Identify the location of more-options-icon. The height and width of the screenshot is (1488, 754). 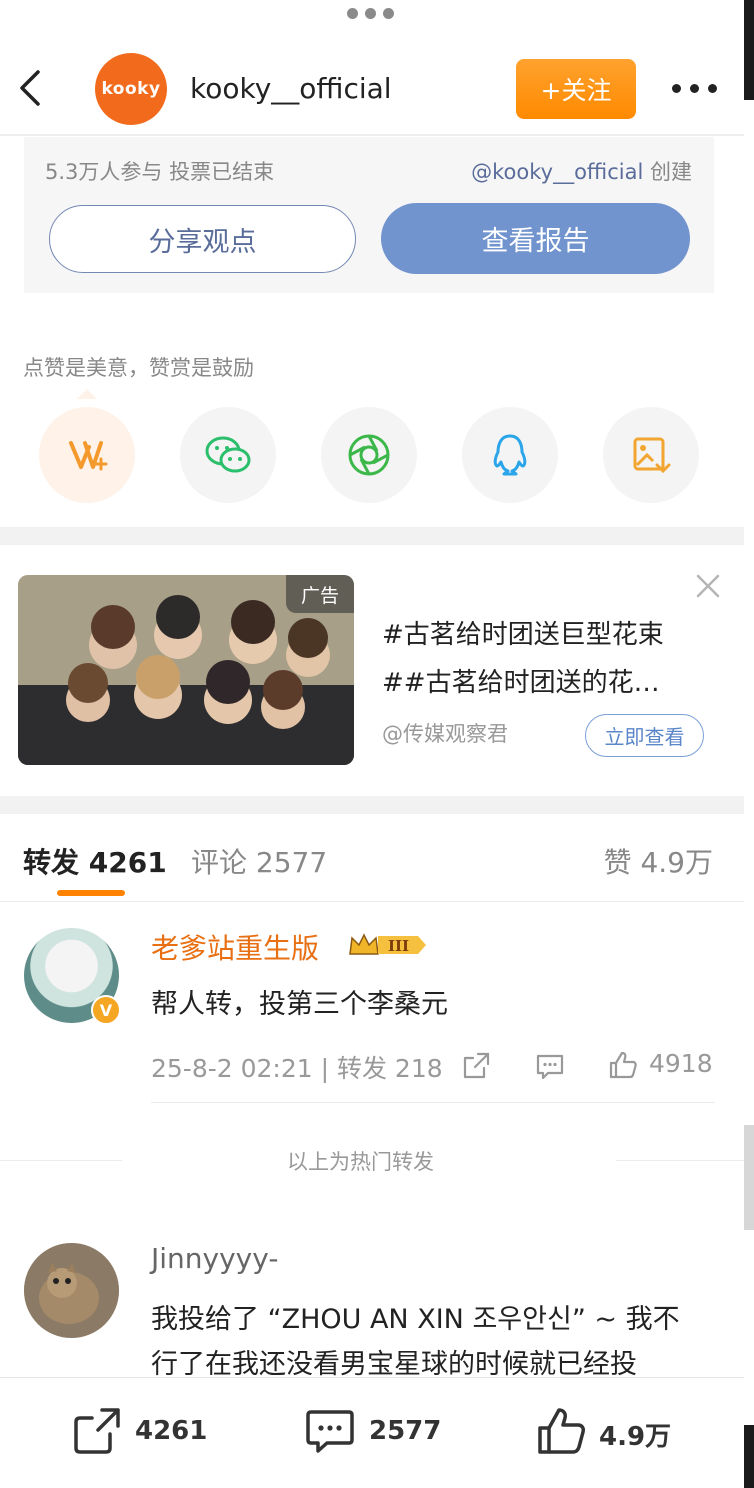
(694, 88).